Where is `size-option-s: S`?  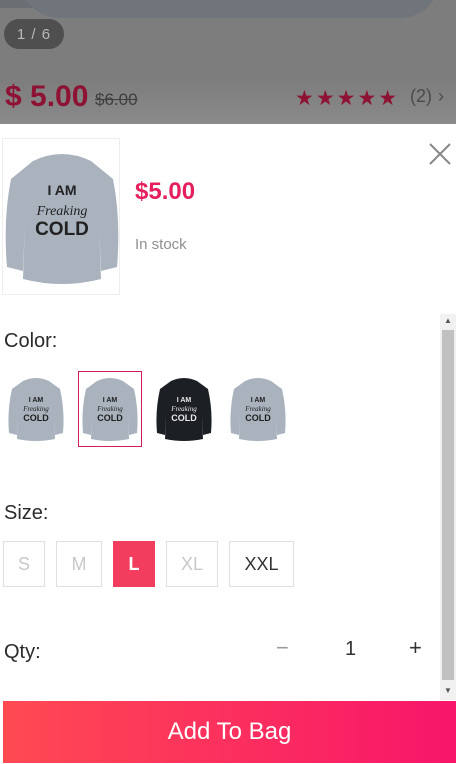
size-option-s: S is located at coordinates (24, 564).